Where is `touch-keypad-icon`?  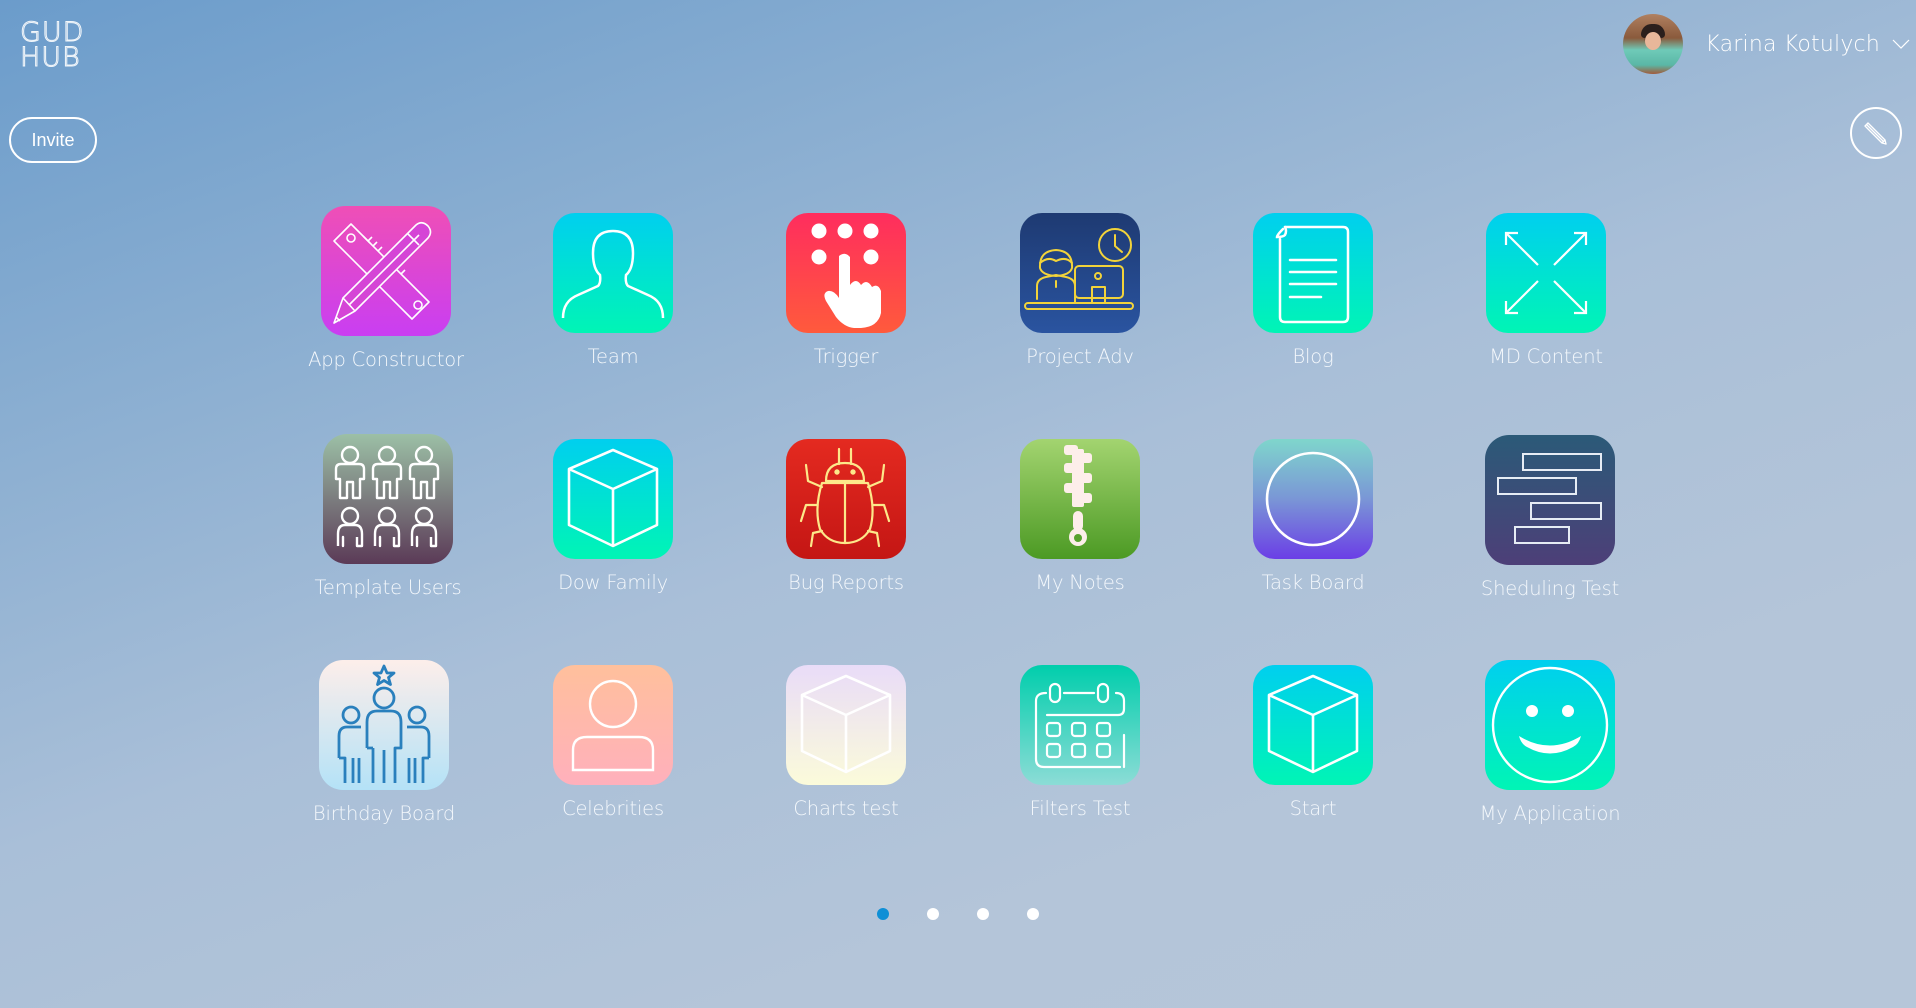 touch-keypad-icon is located at coordinates (846, 273).